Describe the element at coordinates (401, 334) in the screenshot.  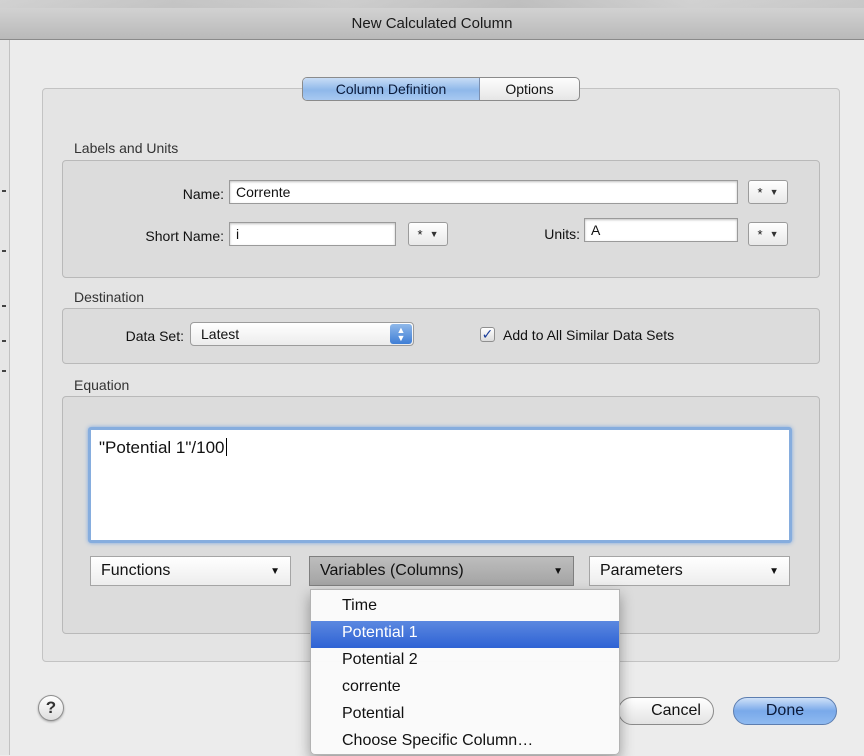
I see `up-down-arrows-icon: ▲ ▼` at that location.